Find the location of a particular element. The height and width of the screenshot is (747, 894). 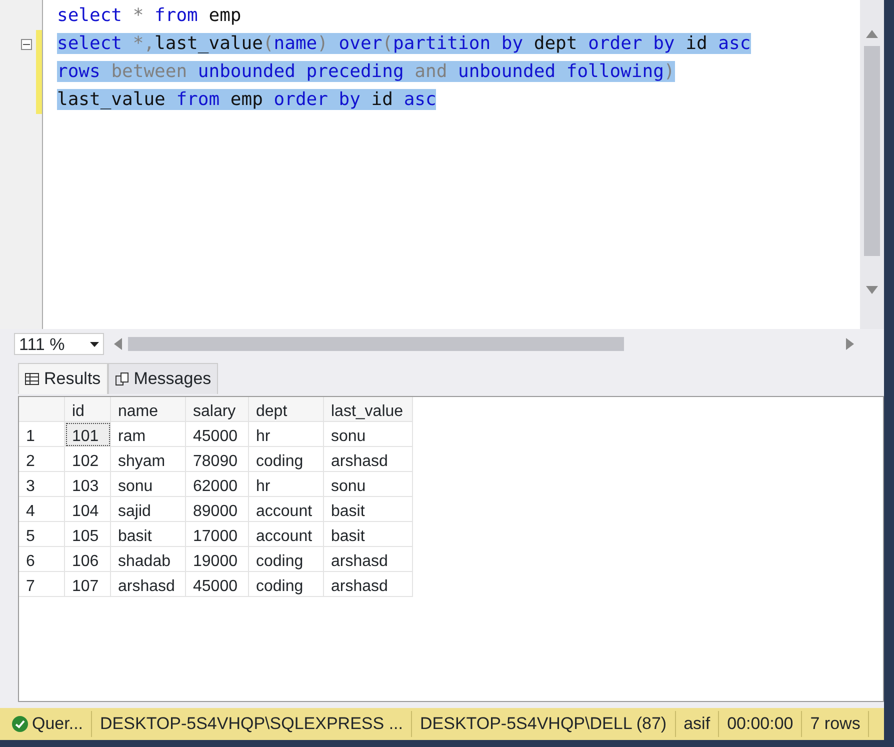

column-header: id is located at coordinates (88, 409).